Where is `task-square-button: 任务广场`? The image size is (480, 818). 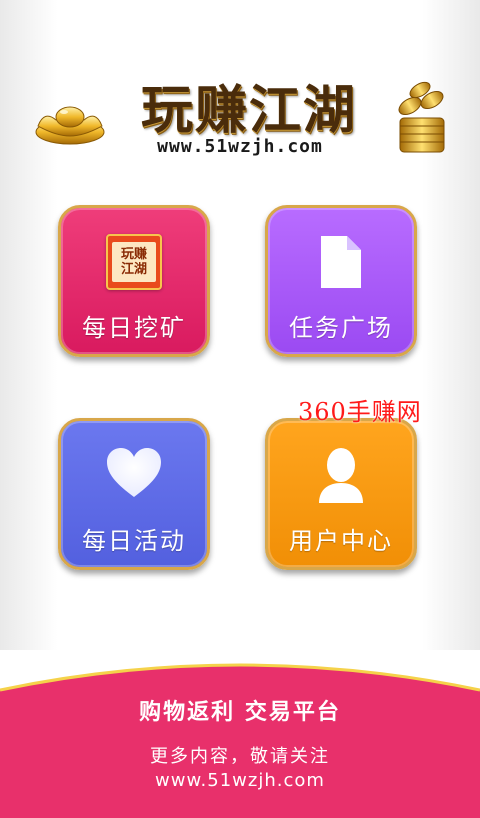 task-square-button: 任务广场 is located at coordinates (341, 281).